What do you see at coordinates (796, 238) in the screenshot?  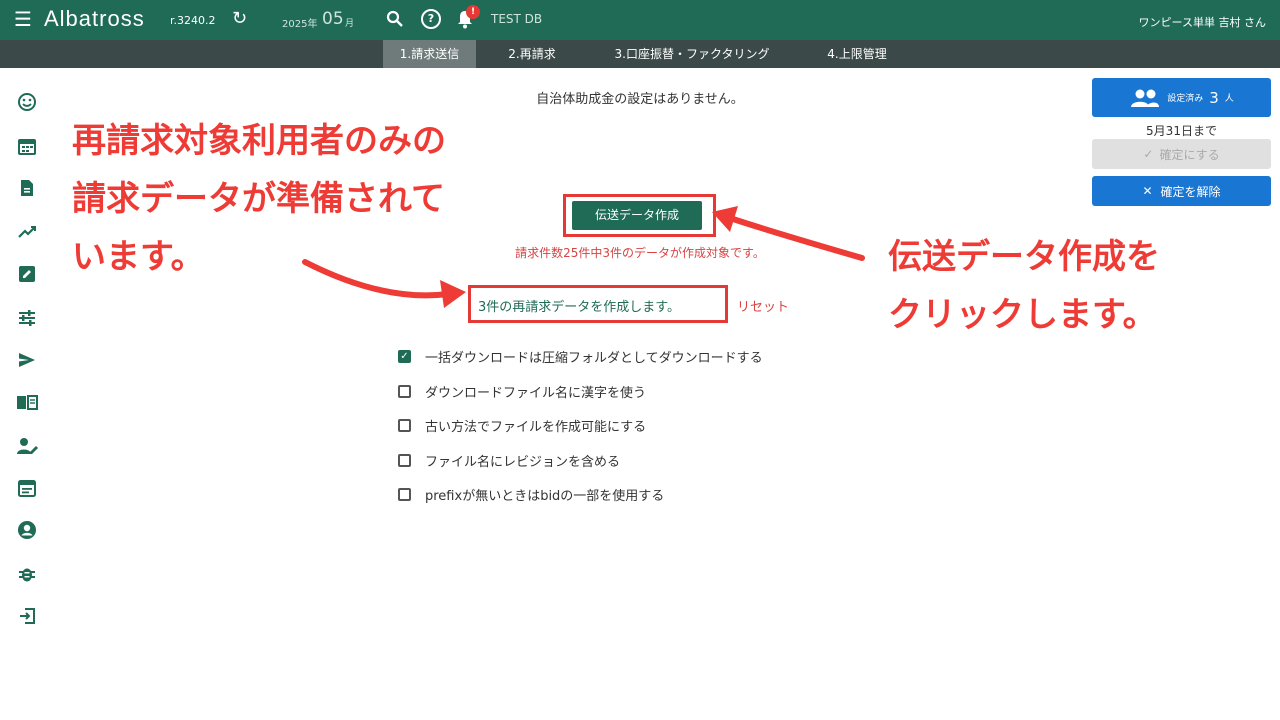 I see `annotation-arrow-right` at bounding box center [796, 238].